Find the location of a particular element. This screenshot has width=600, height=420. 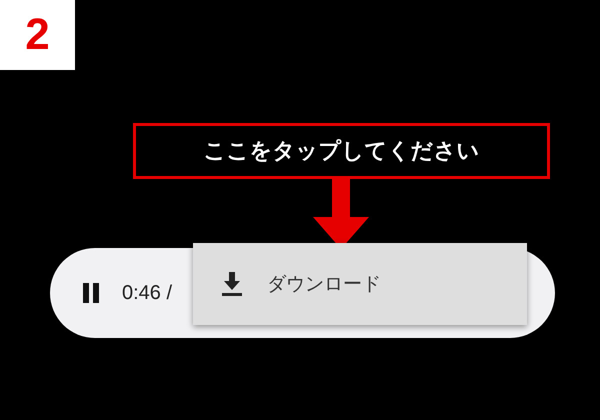

time-label: 0:46 / is located at coordinates (147, 293).